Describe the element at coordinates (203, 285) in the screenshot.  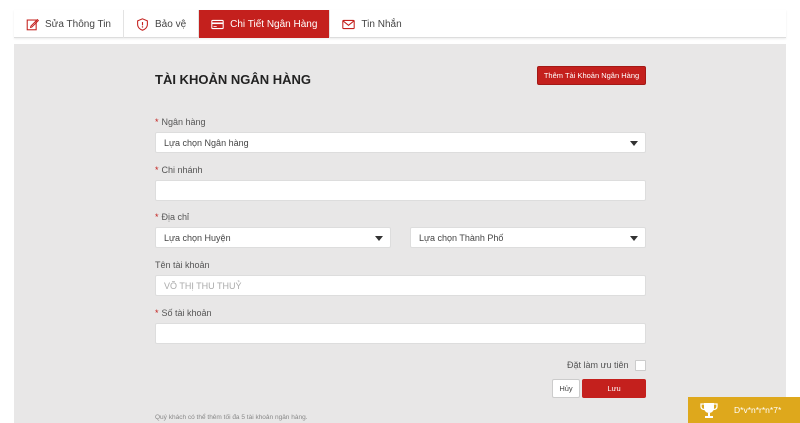
I see `account-name-placeholder: VÕ THỊ THU THUỶ` at that location.